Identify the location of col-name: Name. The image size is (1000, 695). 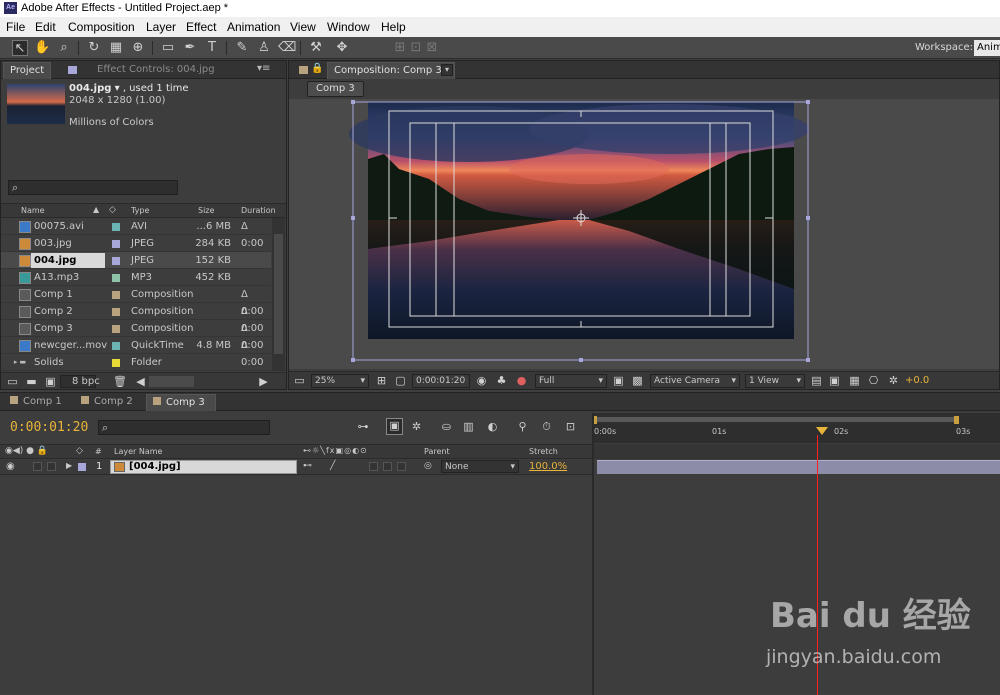
(33, 210).